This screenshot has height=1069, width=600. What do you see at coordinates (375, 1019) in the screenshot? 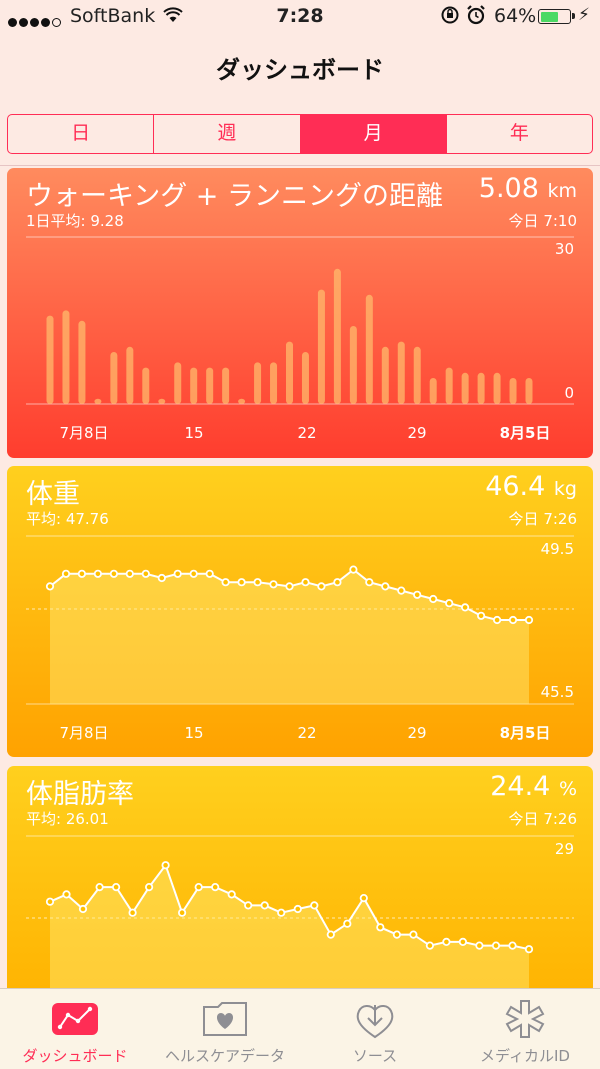
I see `sources-icon` at bounding box center [375, 1019].